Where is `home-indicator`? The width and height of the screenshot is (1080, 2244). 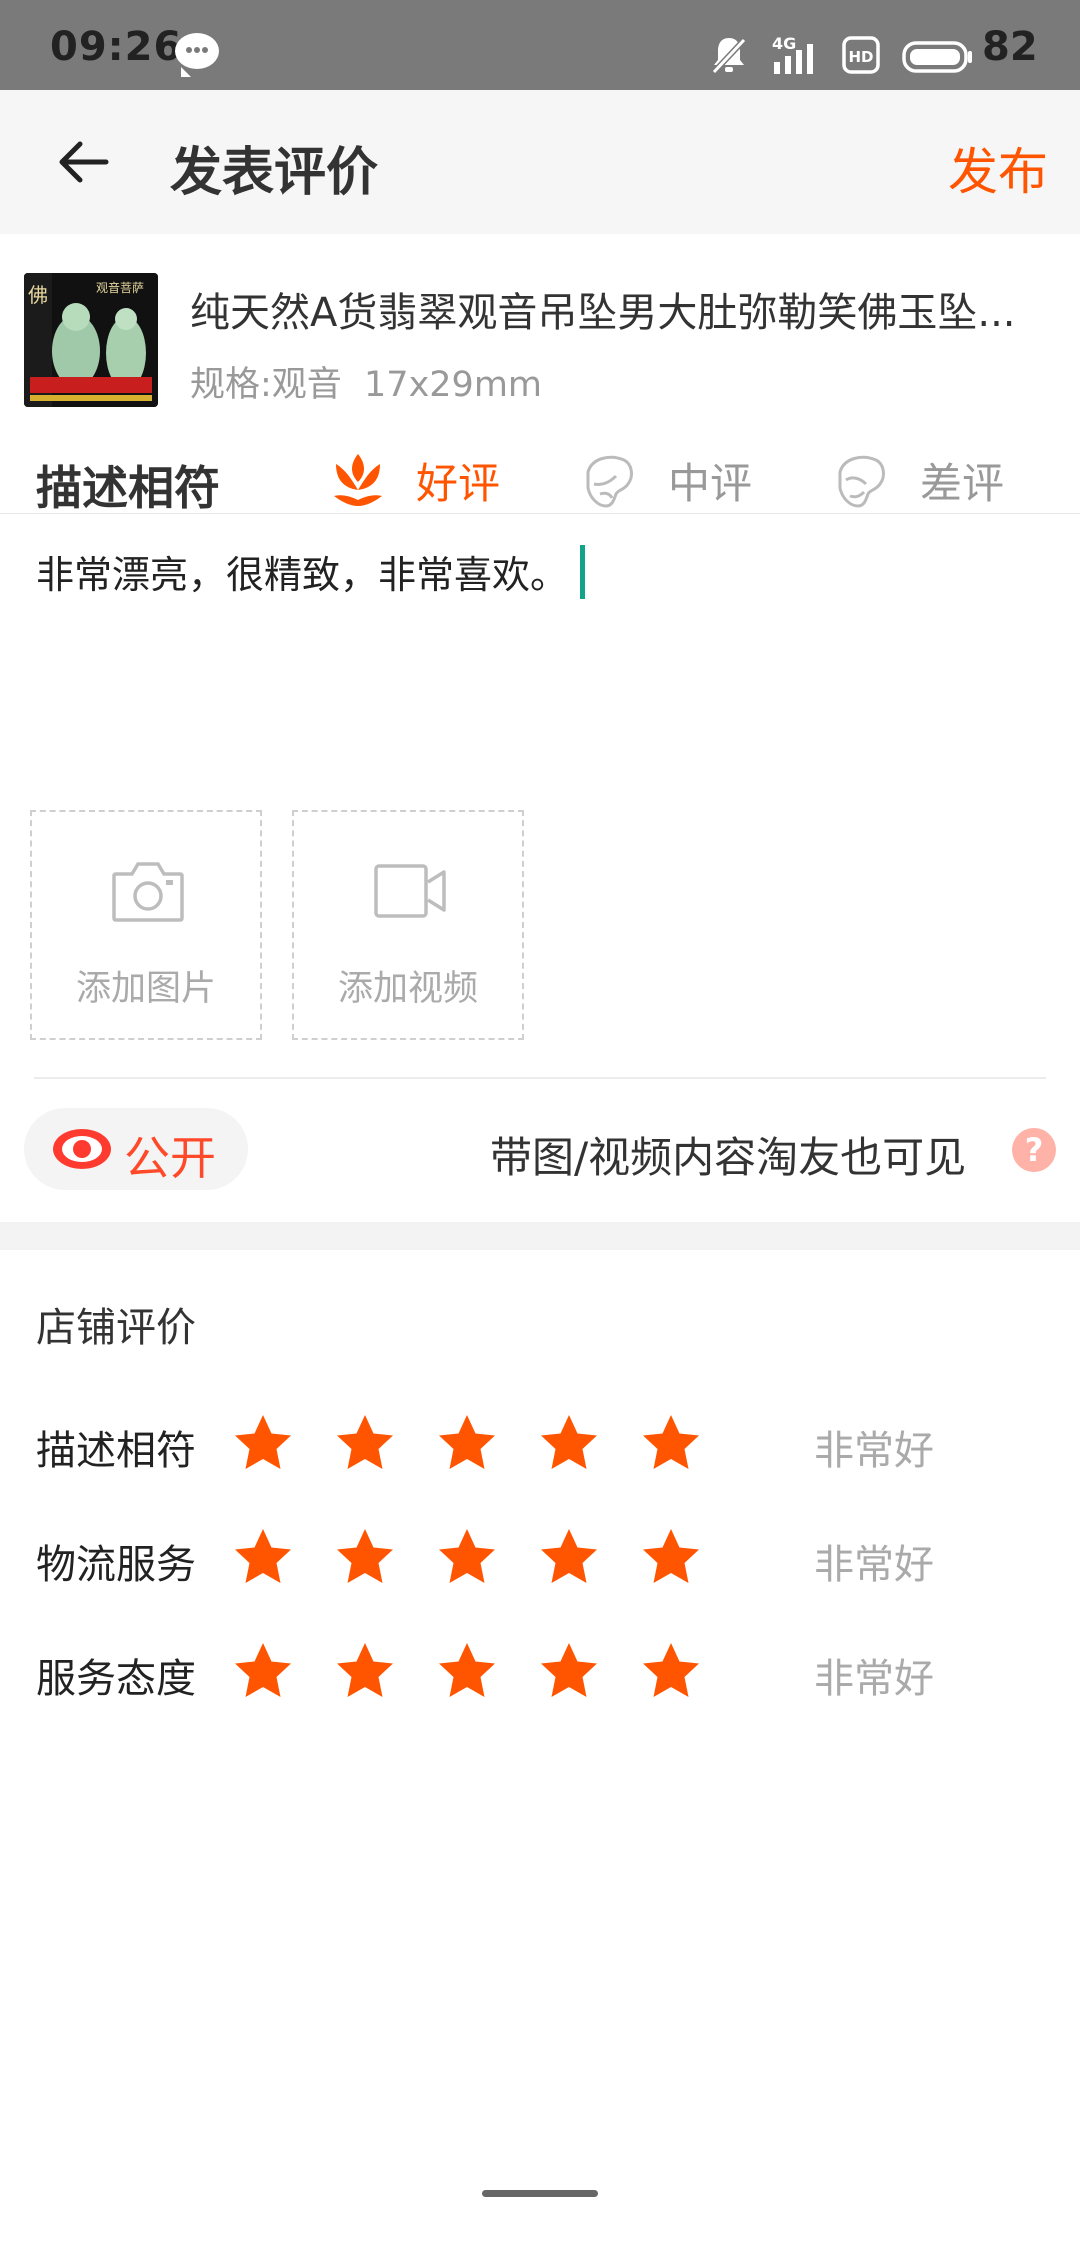
home-indicator is located at coordinates (540, 2193).